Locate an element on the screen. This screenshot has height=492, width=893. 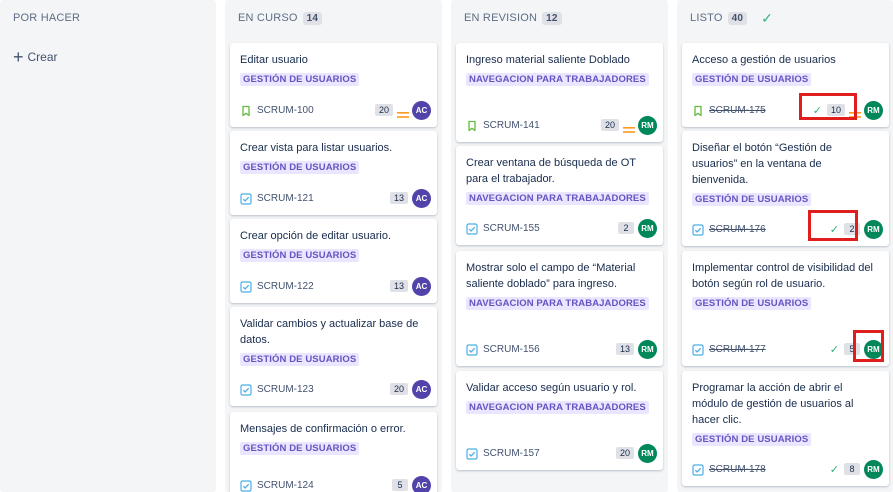
issue-key: SCRUM-123 is located at coordinates (285, 389).